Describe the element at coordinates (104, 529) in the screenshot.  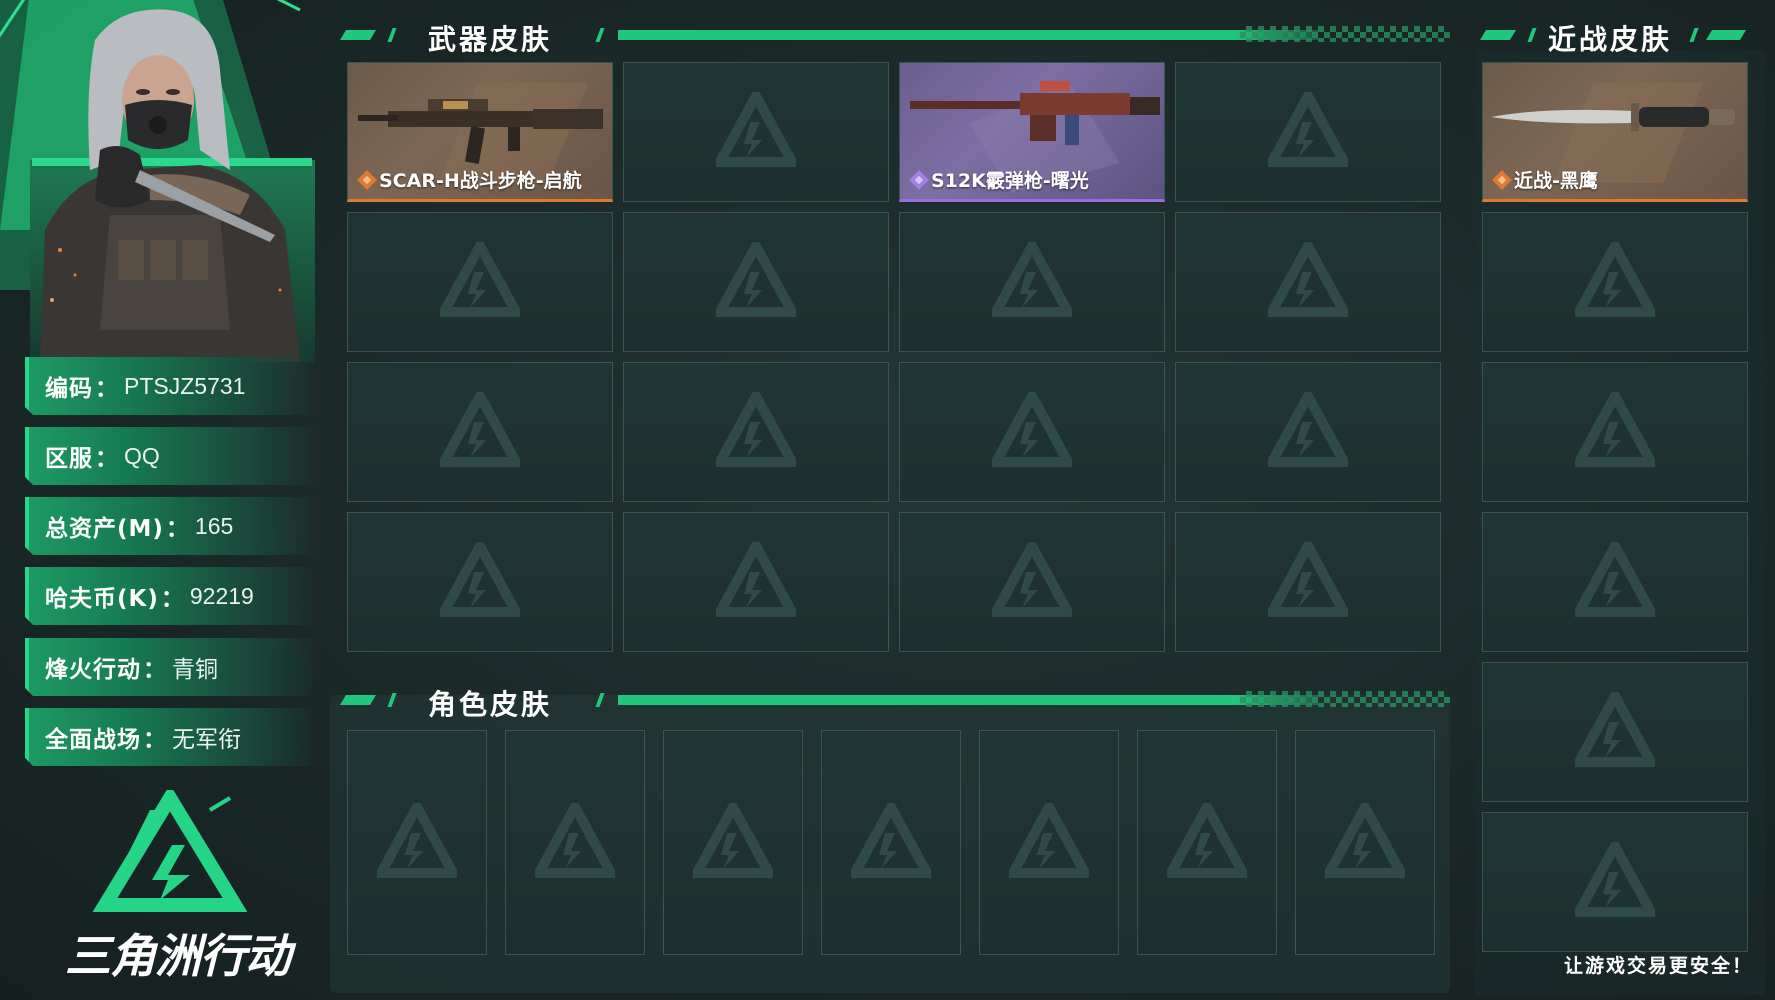
I see `field-label: 总资产(M)` at that location.